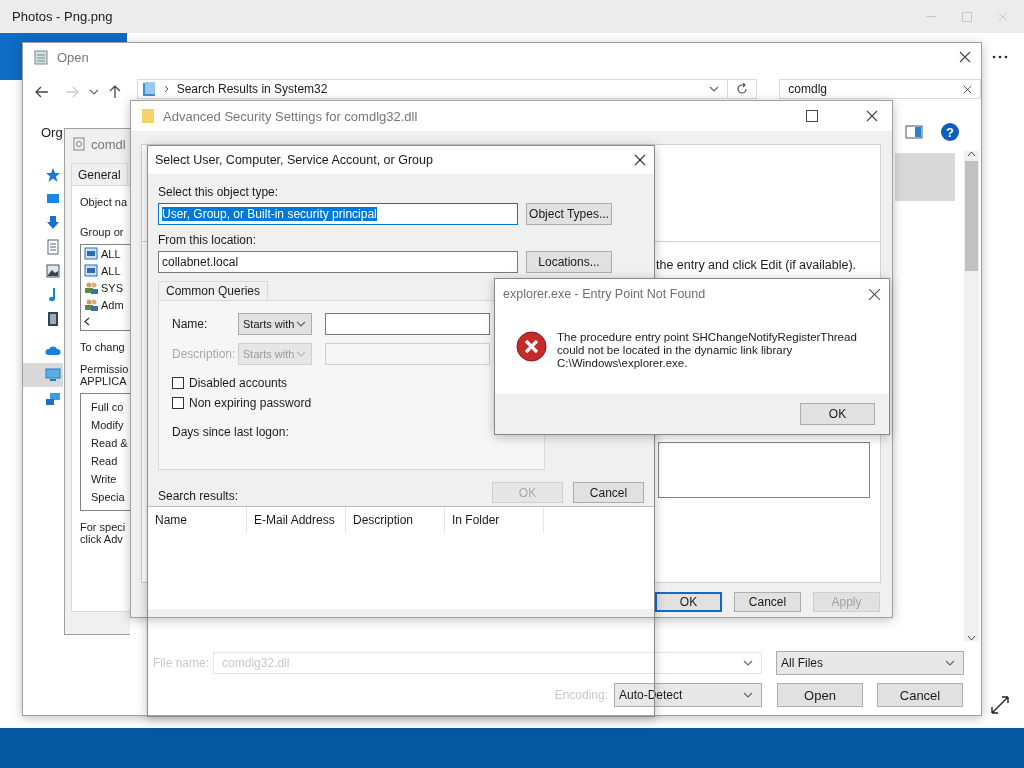 The width and height of the screenshot is (1024, 768). Describe the element at coordinates (294, 160) in the screenshot. I see `dialog-title: Select User, Computer, Service Account, or Group` at that location.